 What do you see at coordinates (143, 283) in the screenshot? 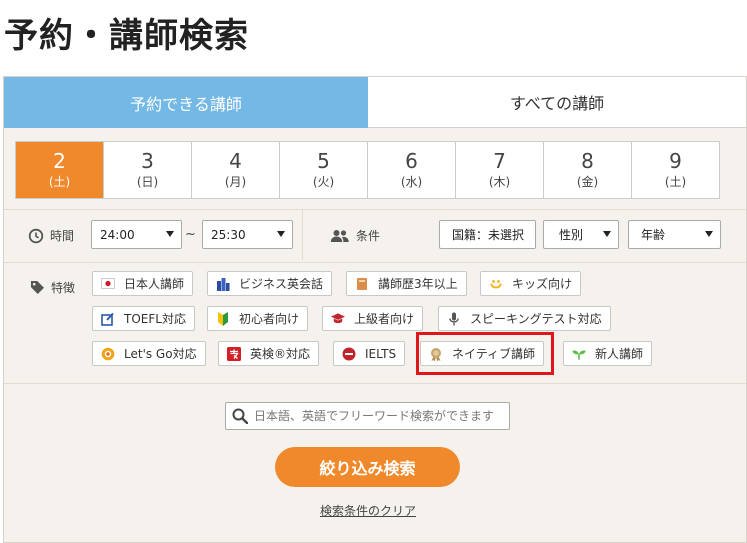
I see `feature-chip-japanese-teacher: 日本人講師` at bounding box center [143, 283].